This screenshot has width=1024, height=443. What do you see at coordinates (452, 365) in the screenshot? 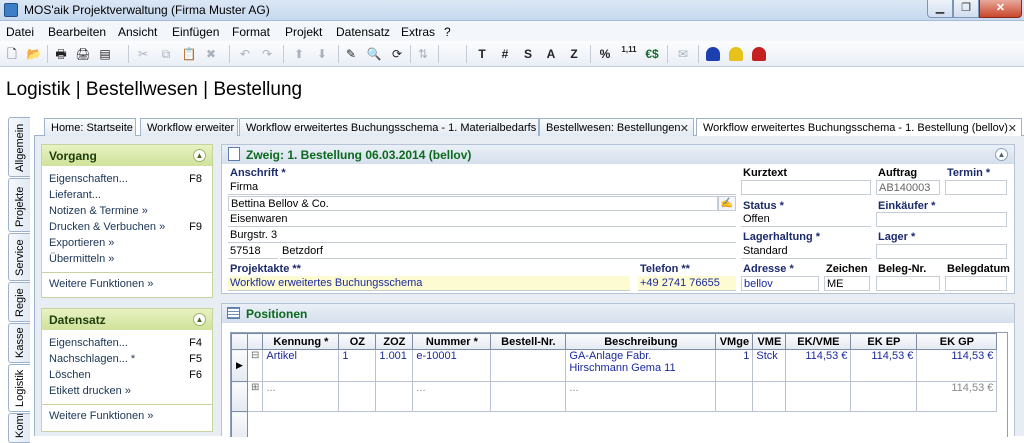
I see `cell-nummer: e-10001` at bounding box center [452, 365].